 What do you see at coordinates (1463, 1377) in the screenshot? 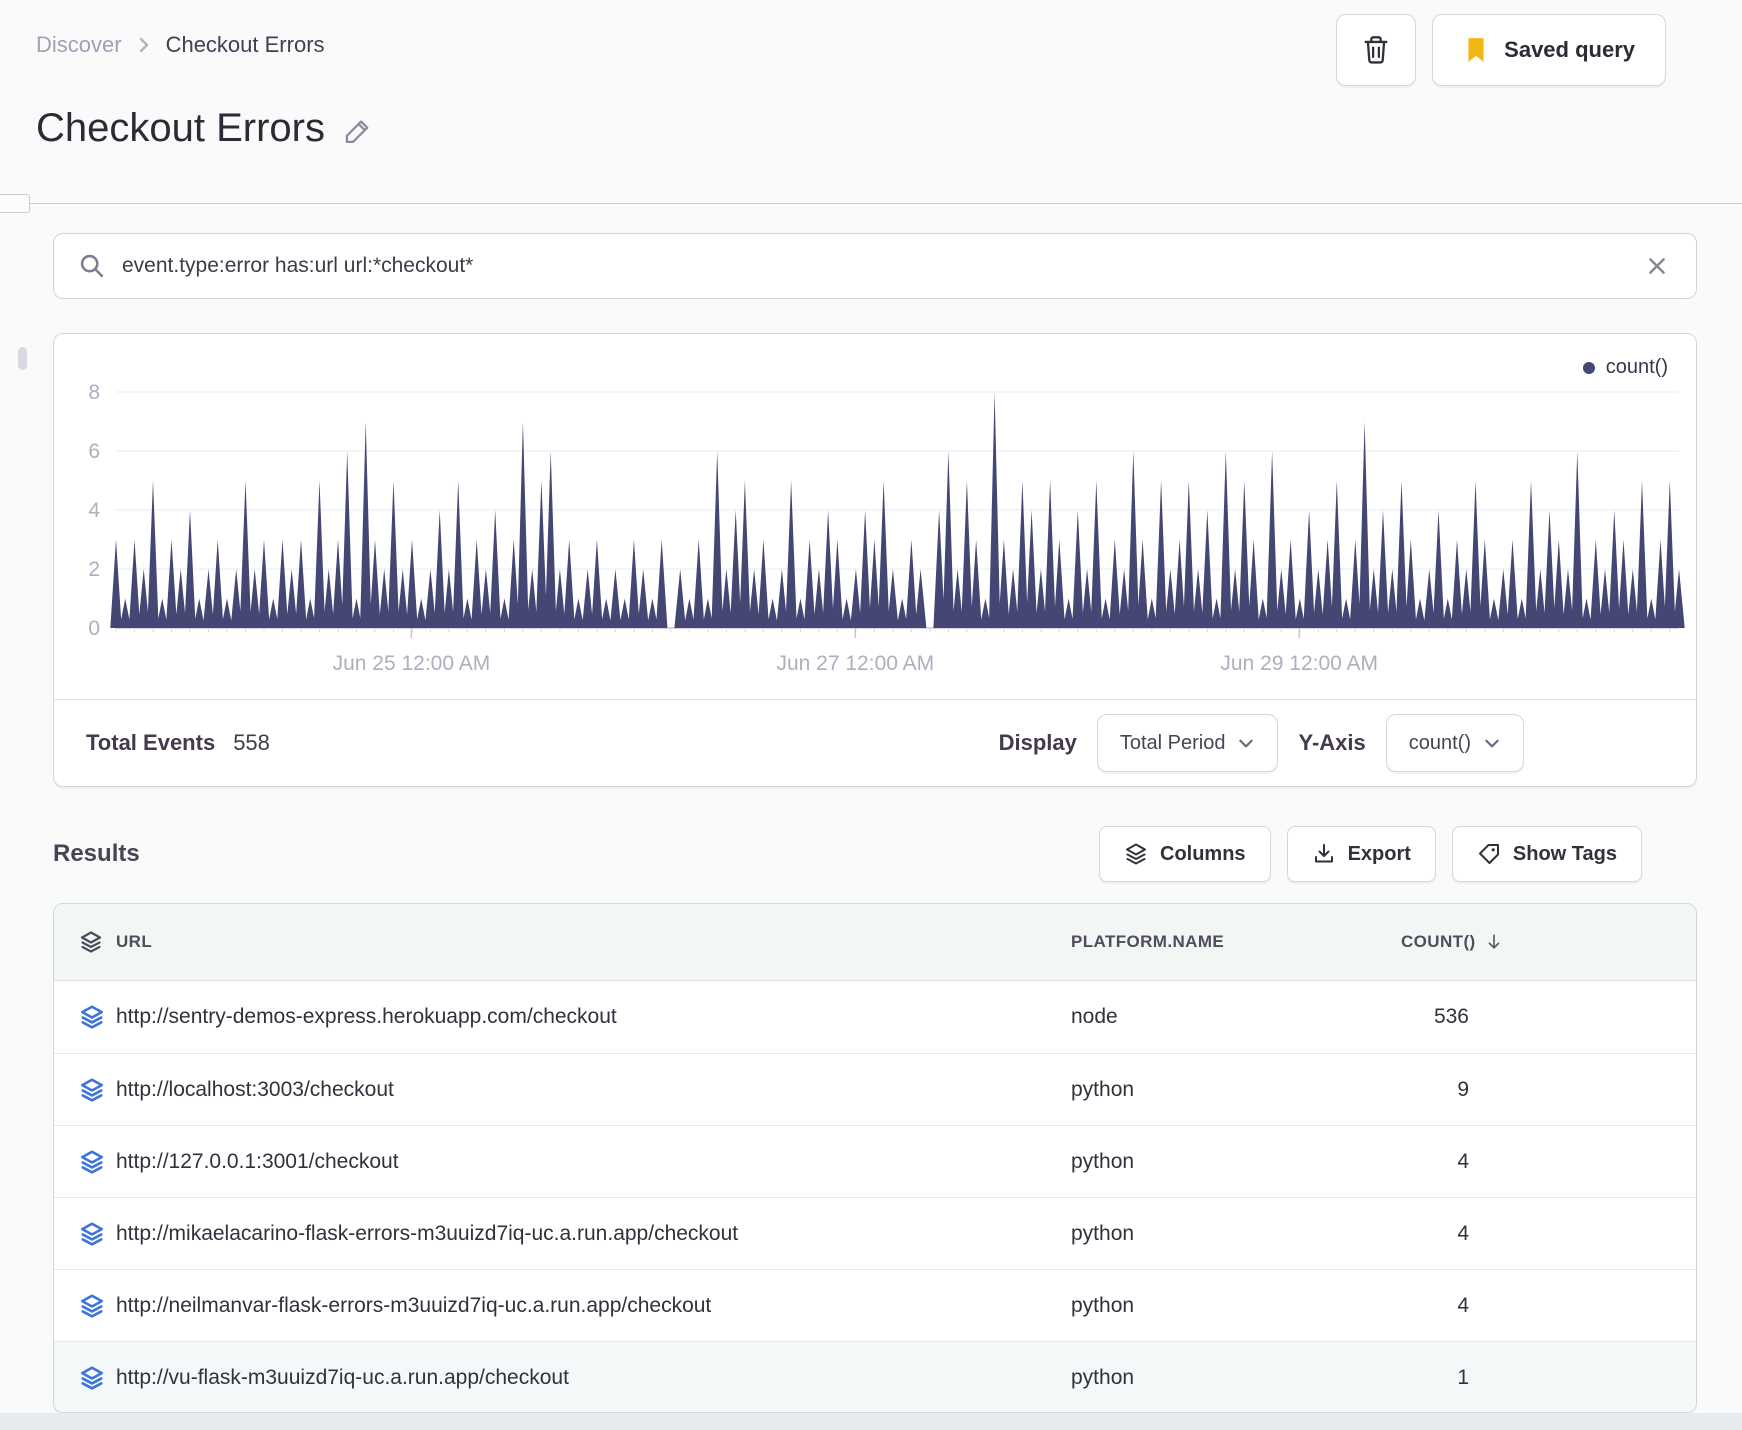
I see `count-cell: 1` at bounding box center [1463, 1377].